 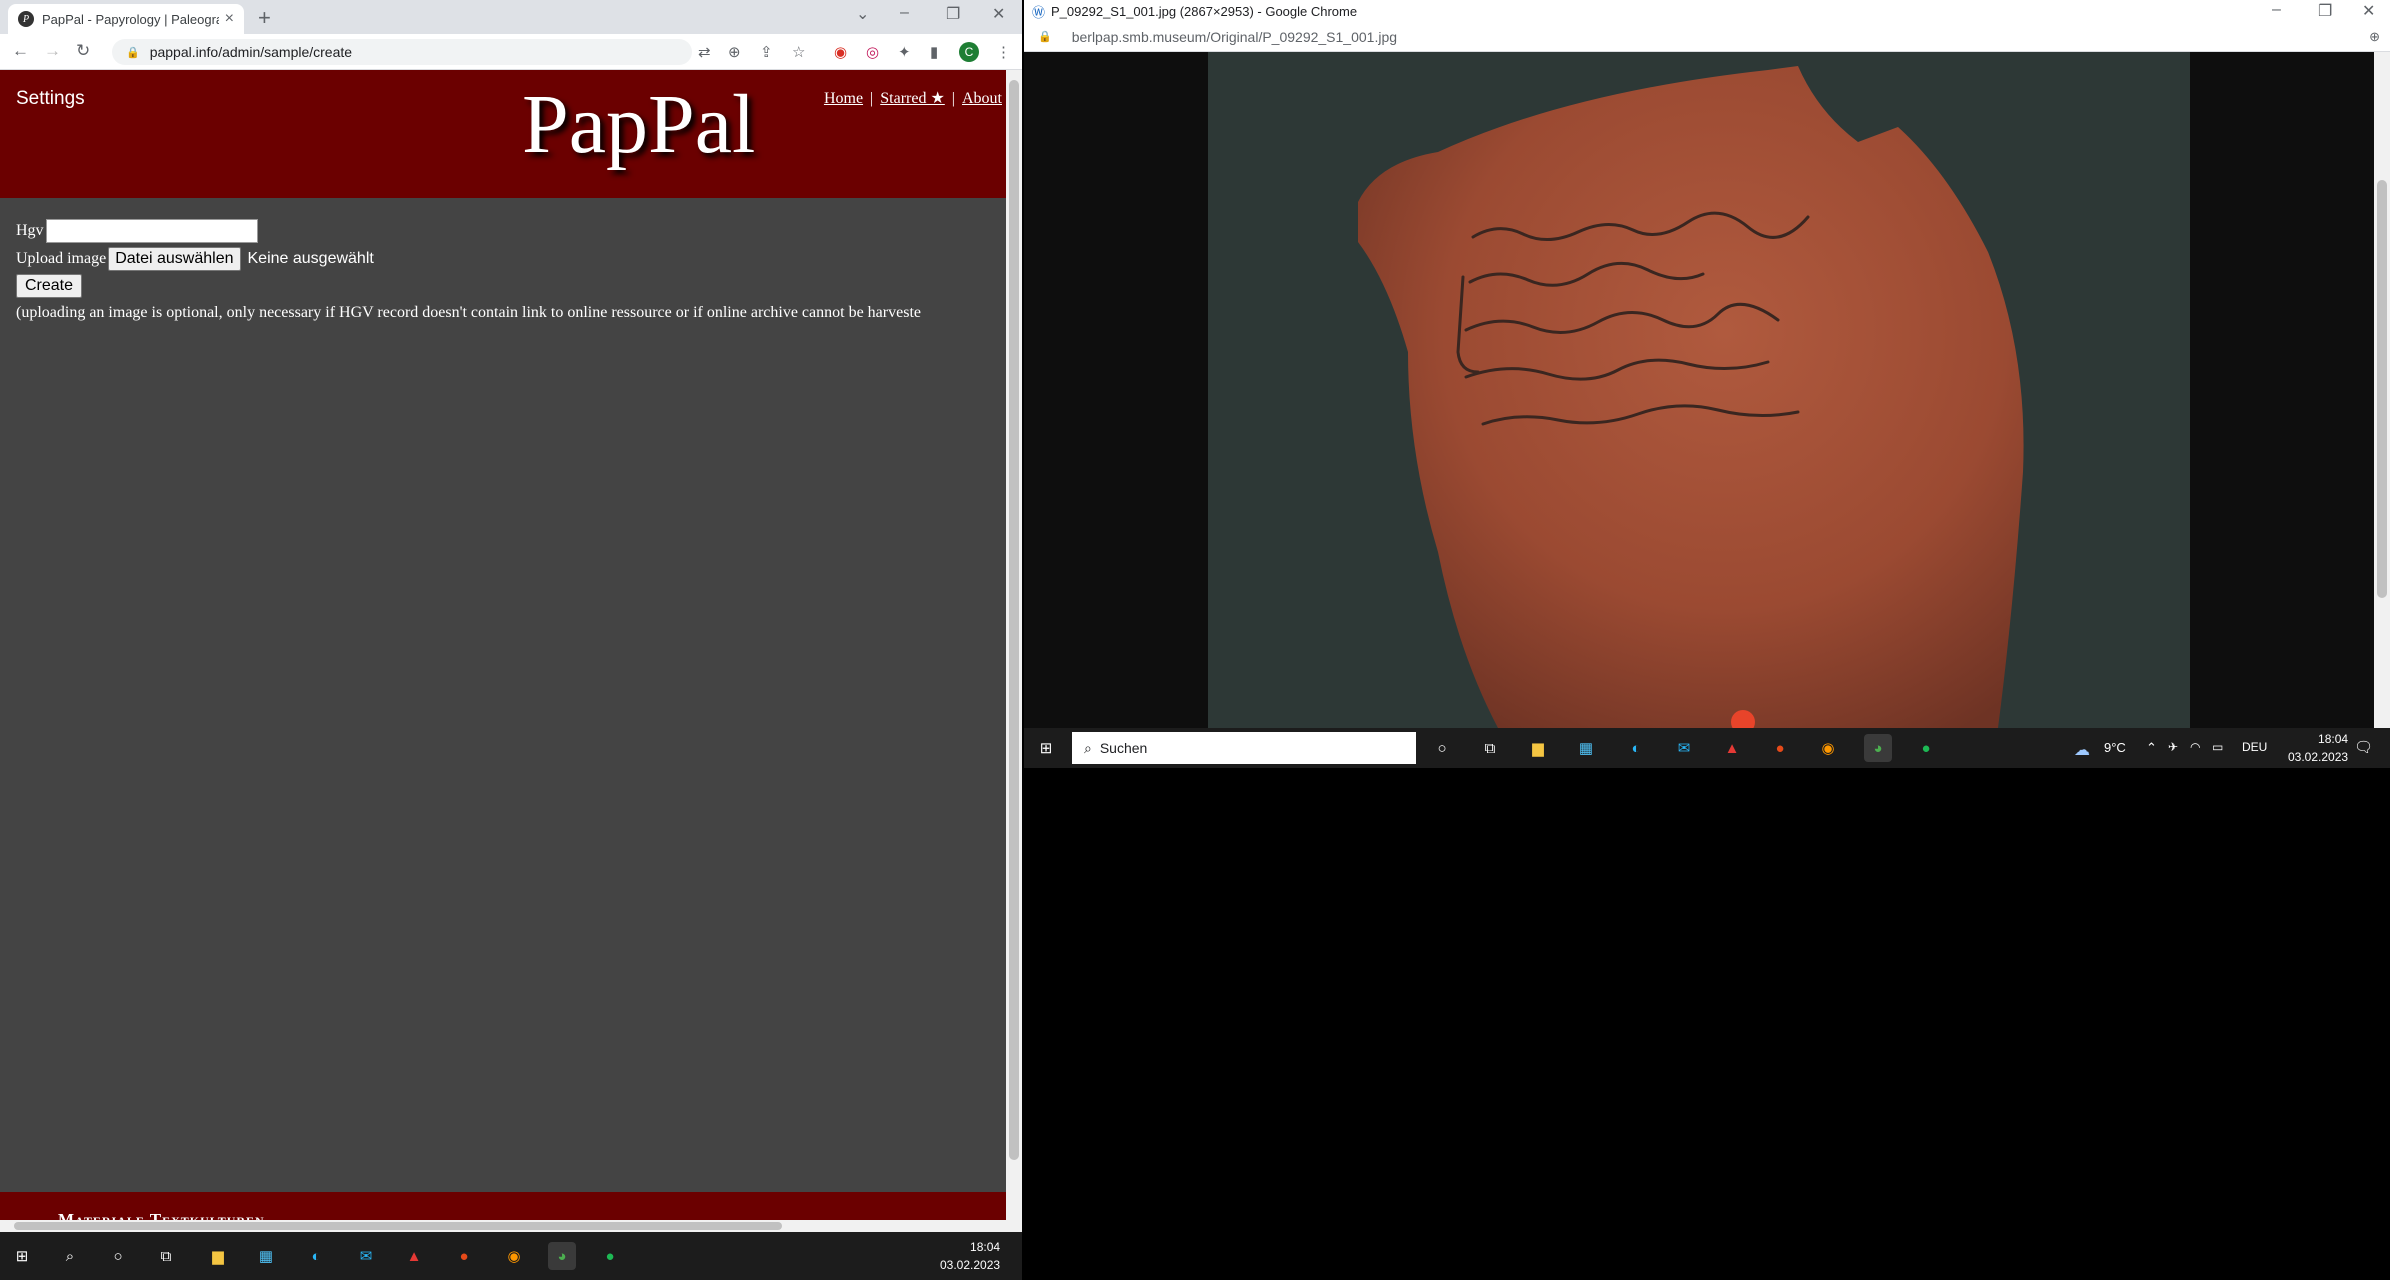 What do you see at coordinates (229, 19) in the screenshot?
I see `close-tab-icon: ×` at bounding box center [229, 19].